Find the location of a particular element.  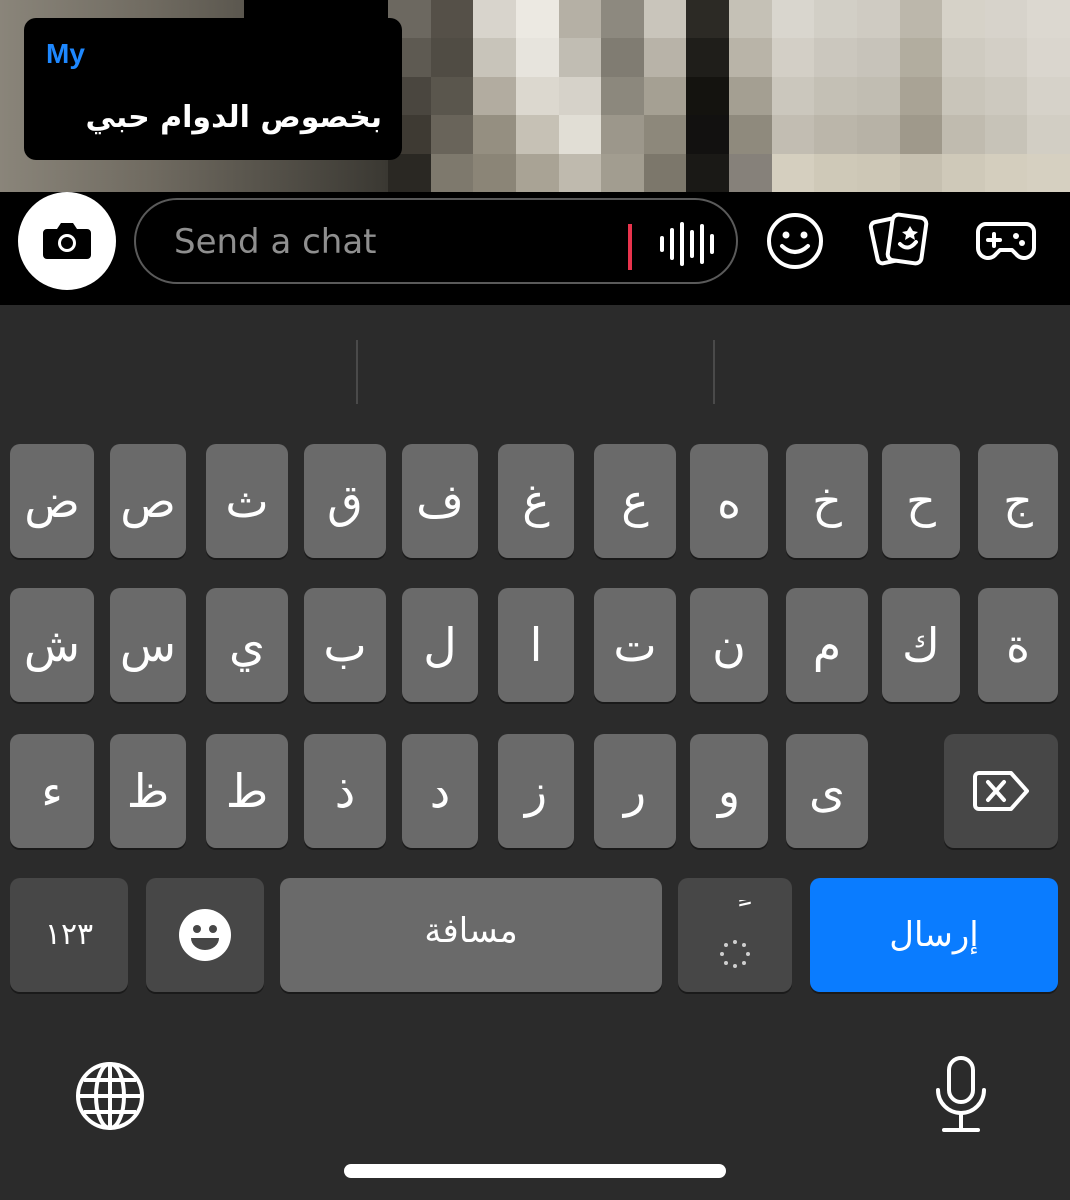

key-row2-0: ش is located at coordinates (52, 645).